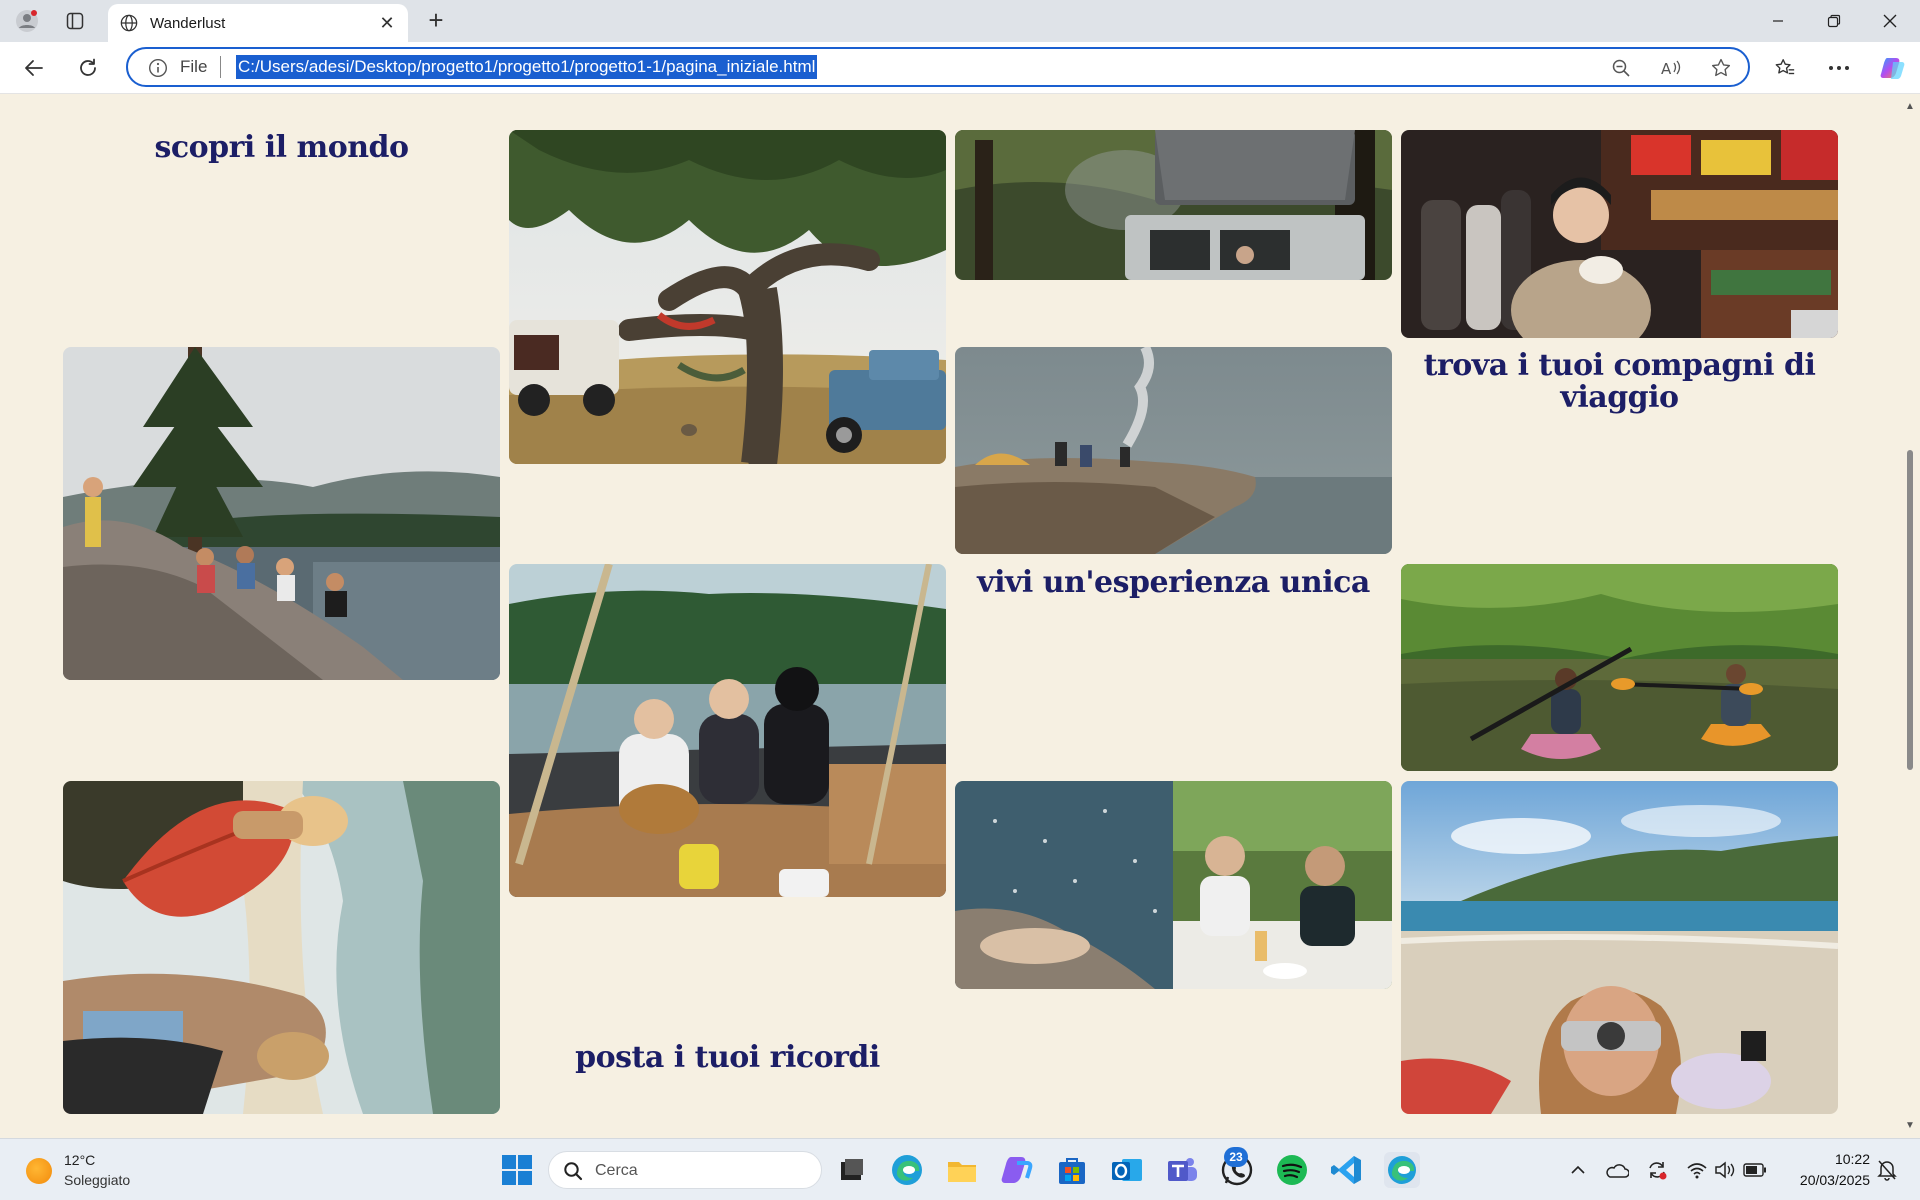  I want to click on file-explorer-icon, so click(962, 1170).